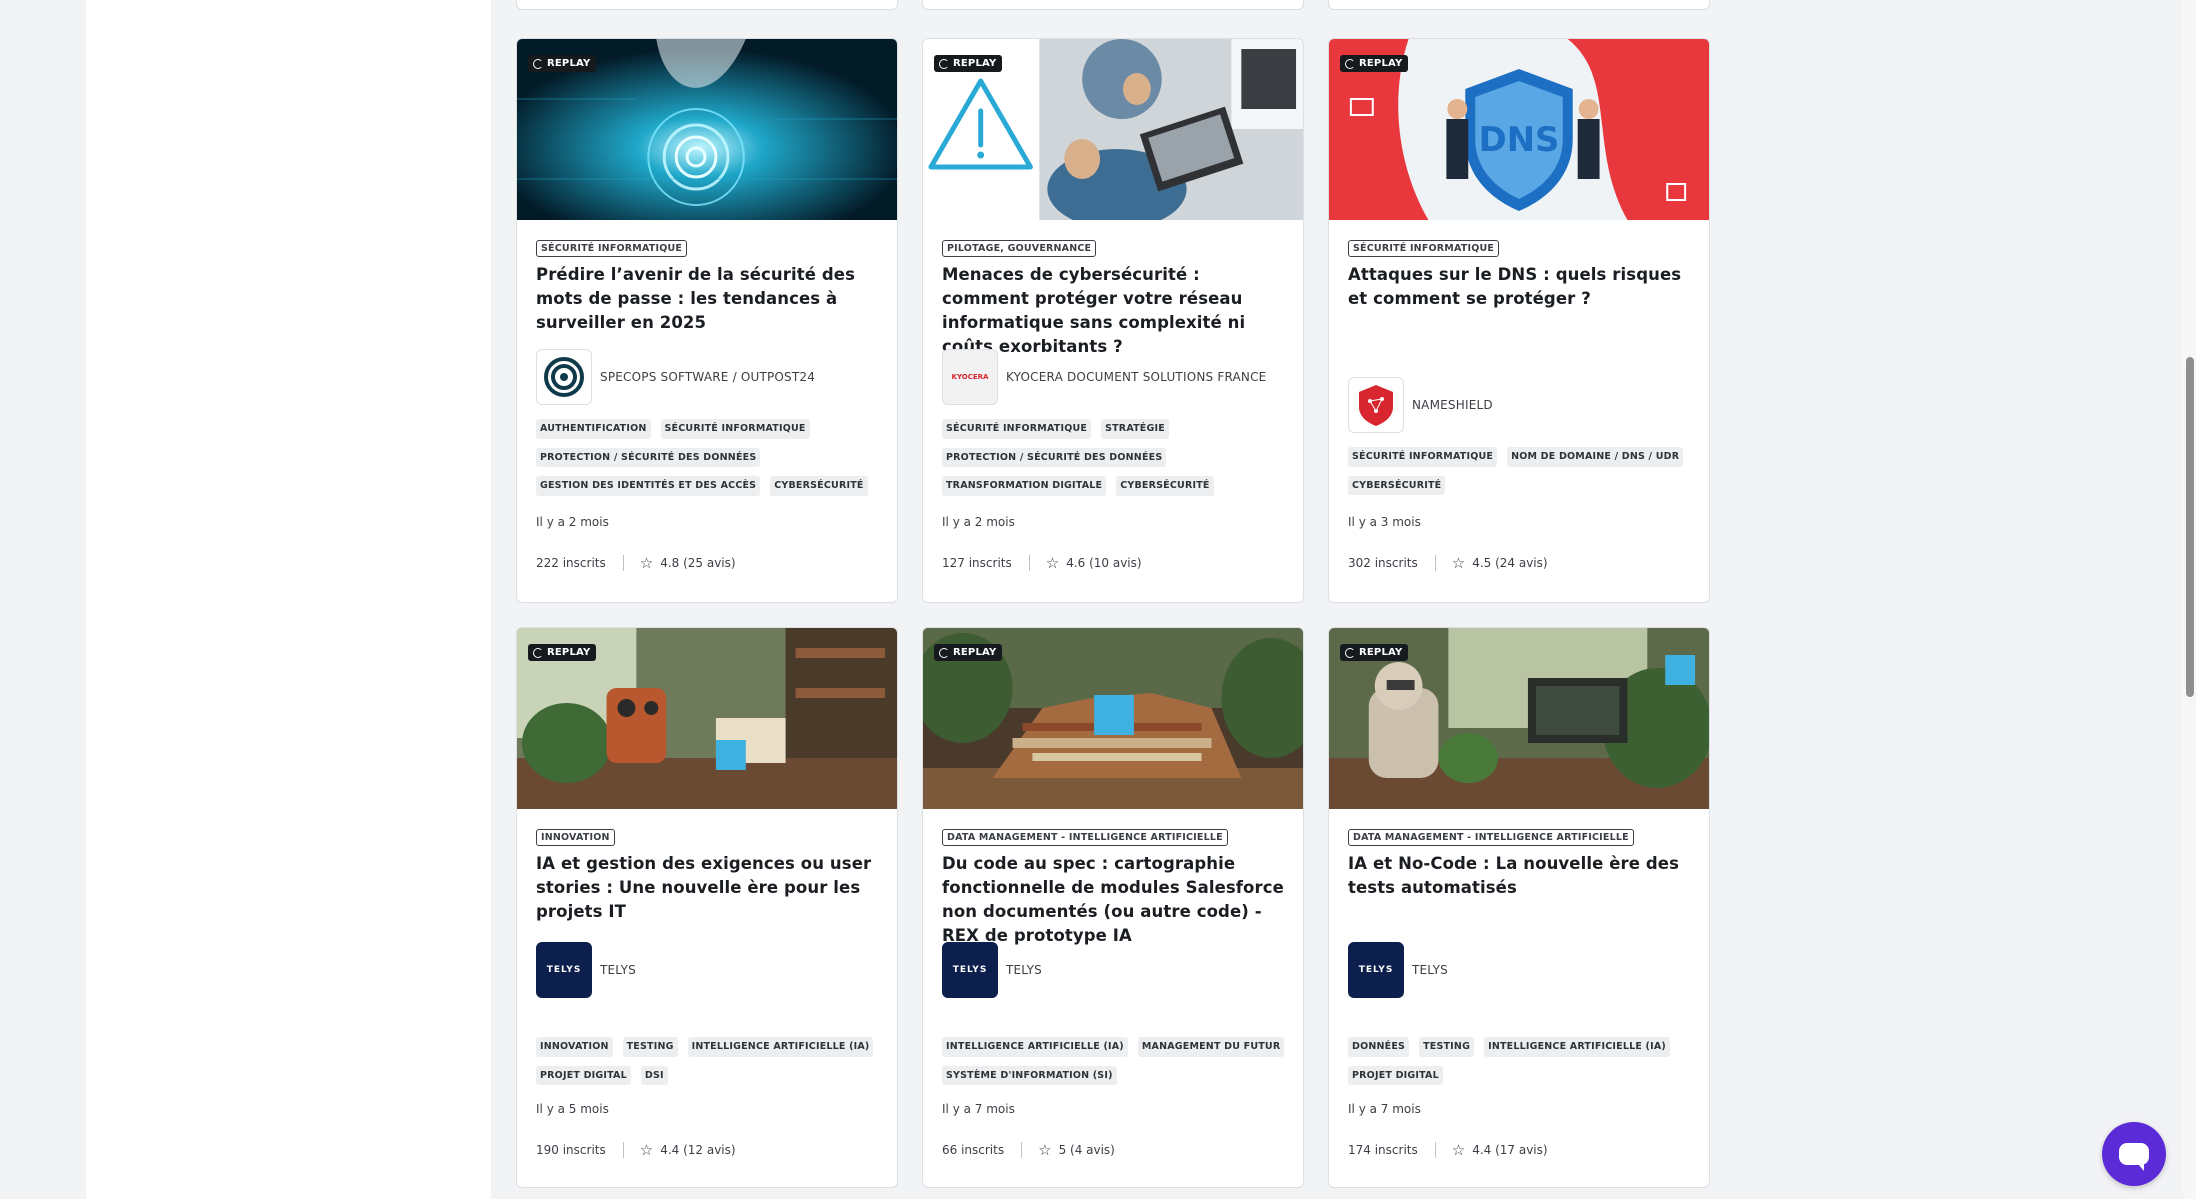 Image resolution: width=2196 pixels, height=1199 pixels. I want to click on card-thumbnail: REPLAY, so click(707, 129).